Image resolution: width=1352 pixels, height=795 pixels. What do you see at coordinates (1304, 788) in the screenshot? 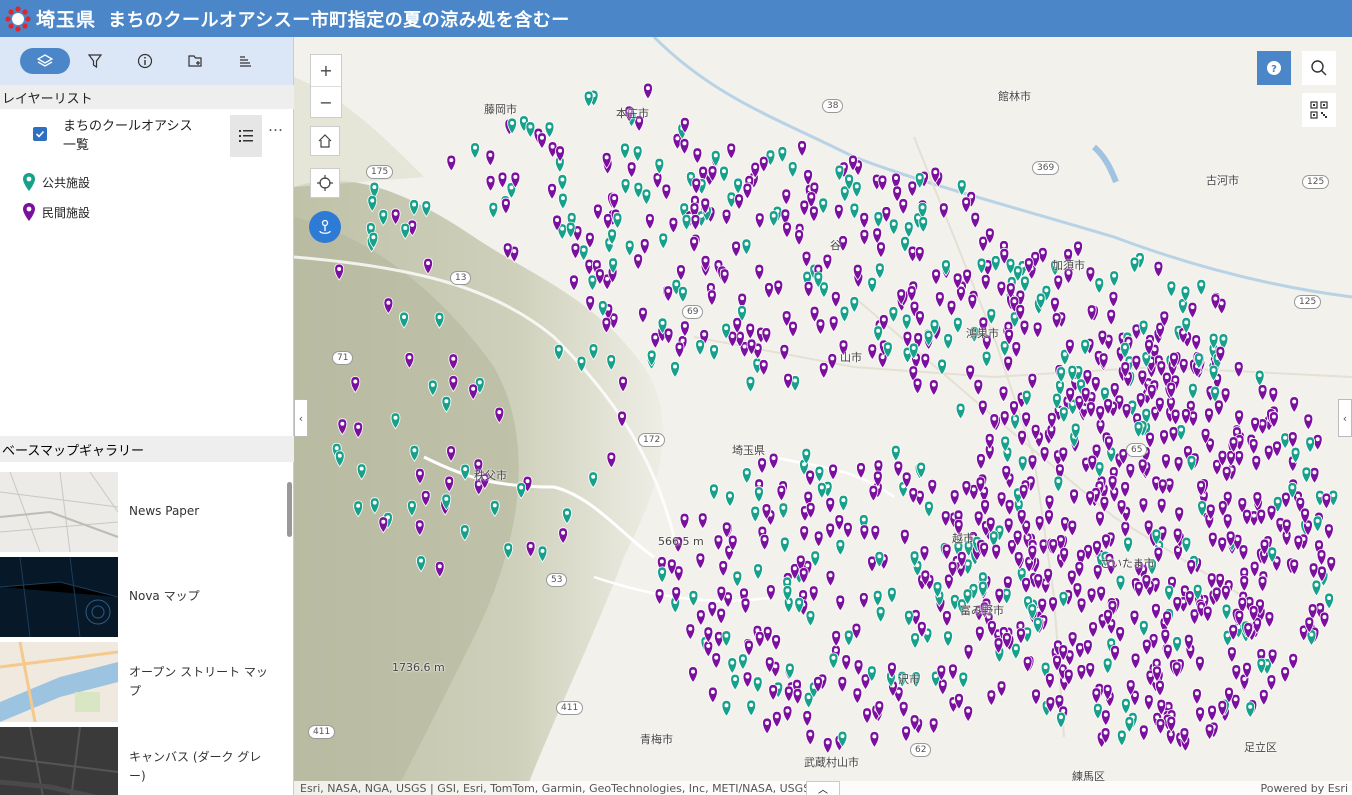
I see `powered-by-esri: Powered by Esri` at bounding box center [1304, 788].